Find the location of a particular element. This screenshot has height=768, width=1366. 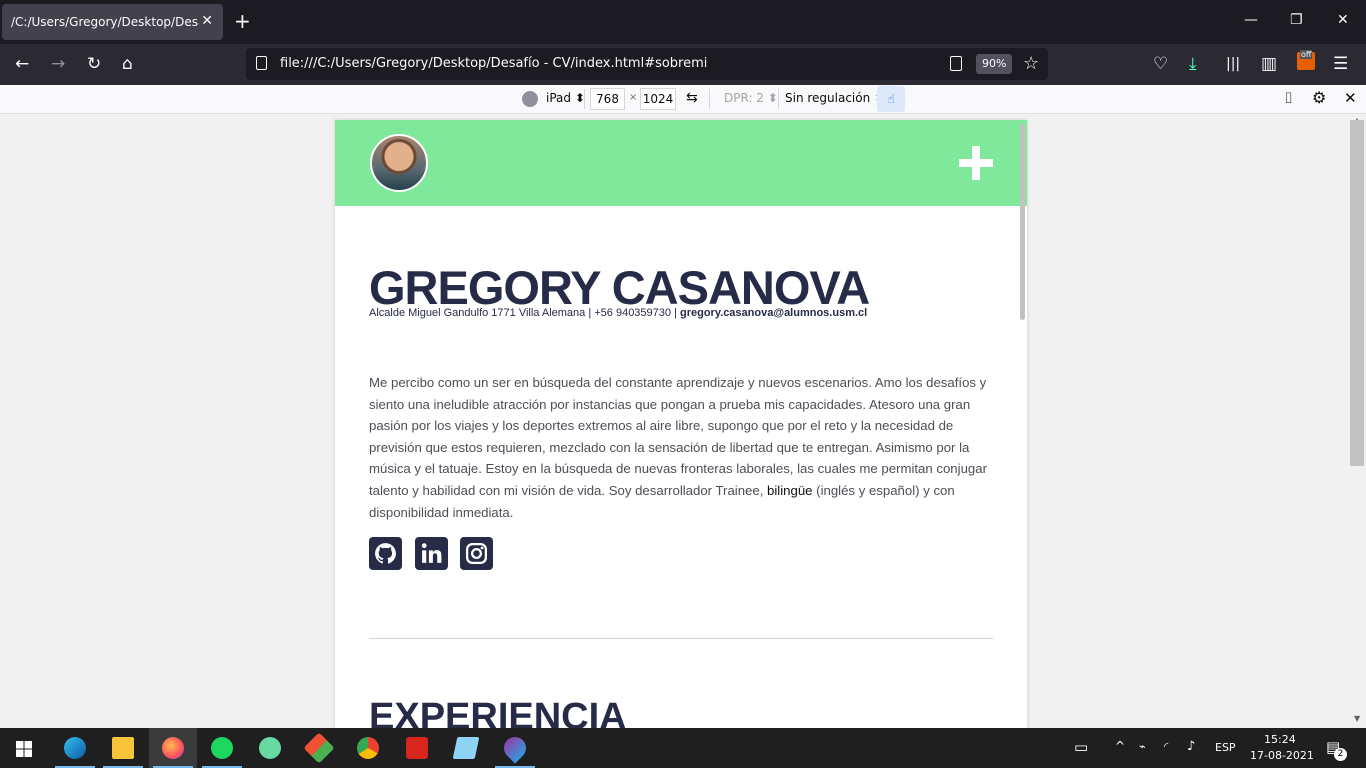

clock-date: 17-08-2021 is located at coordinates (1282, 755).